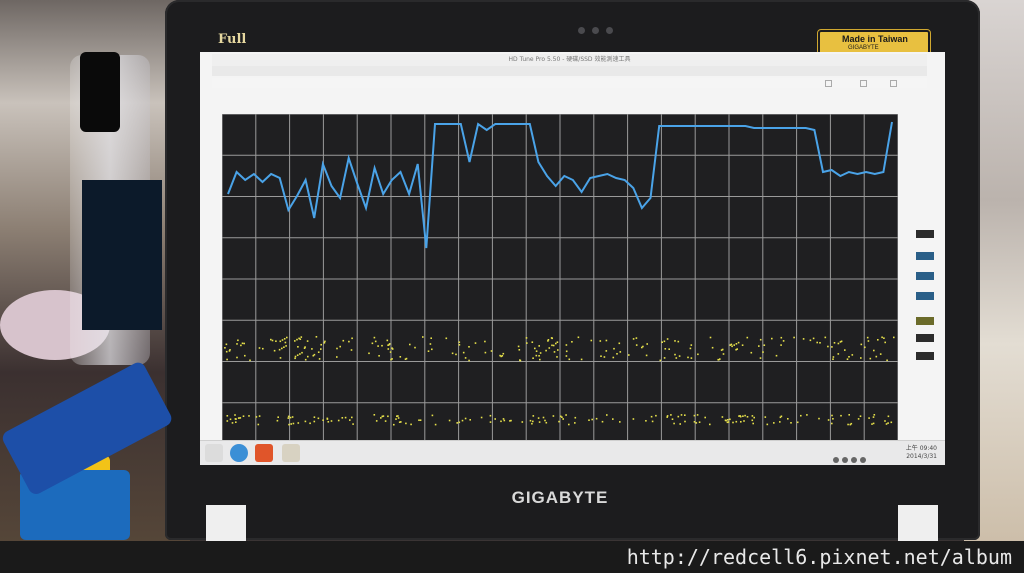  What do you see at coordinates (893, 83) in the screenshot?
I see `close-icon` at bounding box center [893, 83].